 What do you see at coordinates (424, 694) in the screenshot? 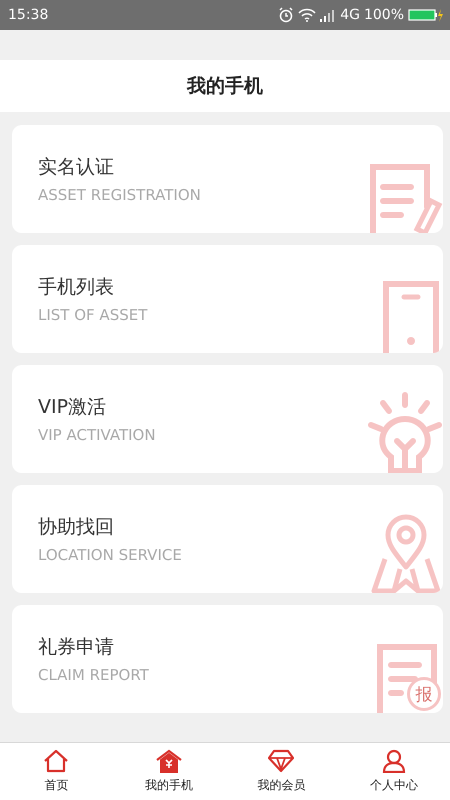
I see `report-badge: 报` at bounding box center [424, 694].